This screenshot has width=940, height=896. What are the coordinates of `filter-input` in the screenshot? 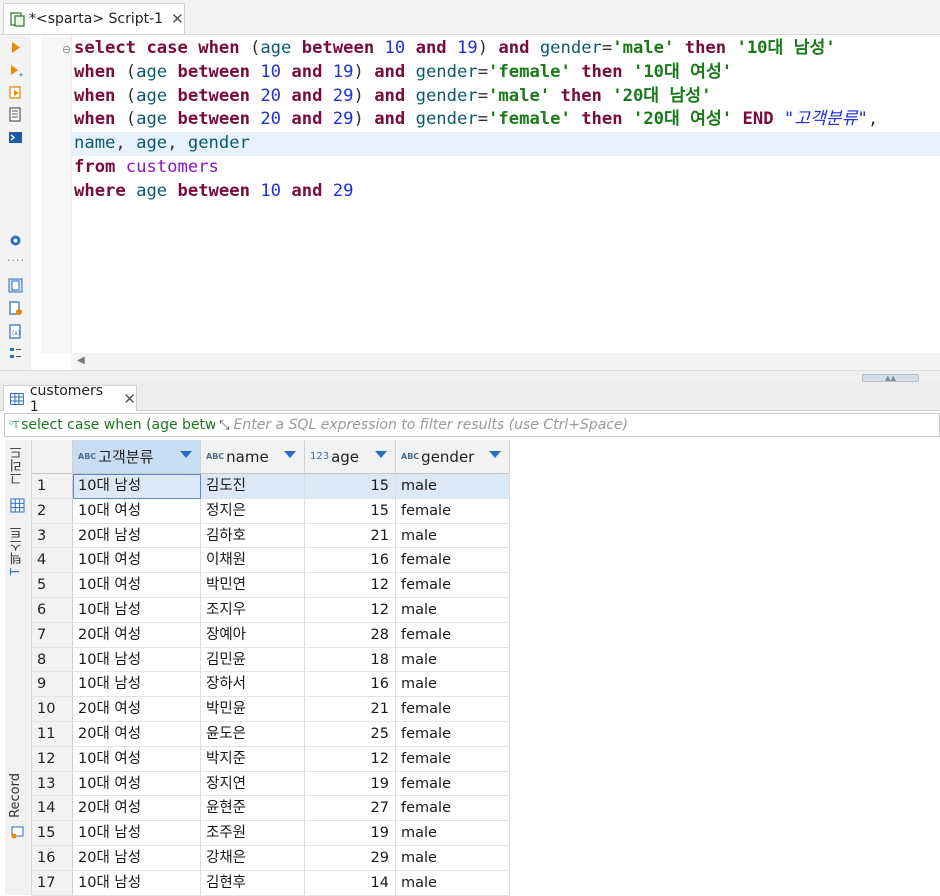 It's located at (586, 425).